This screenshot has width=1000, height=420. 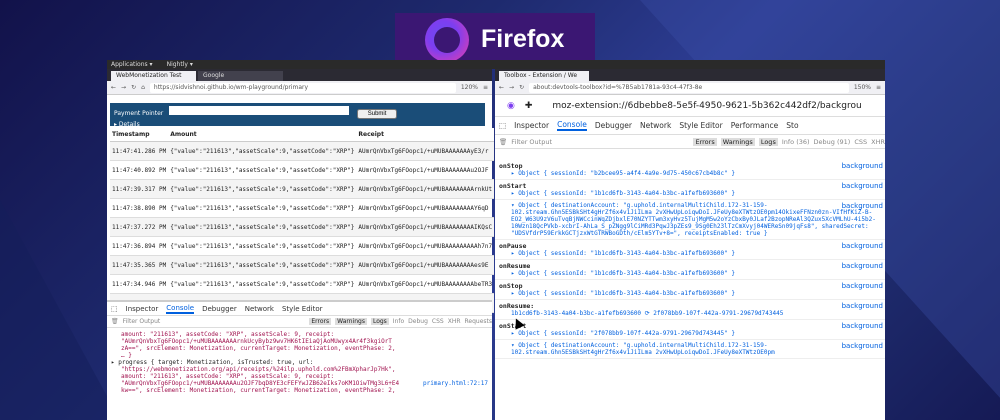 I want to click on submit-button: Submit, so click(x=377, y=114).